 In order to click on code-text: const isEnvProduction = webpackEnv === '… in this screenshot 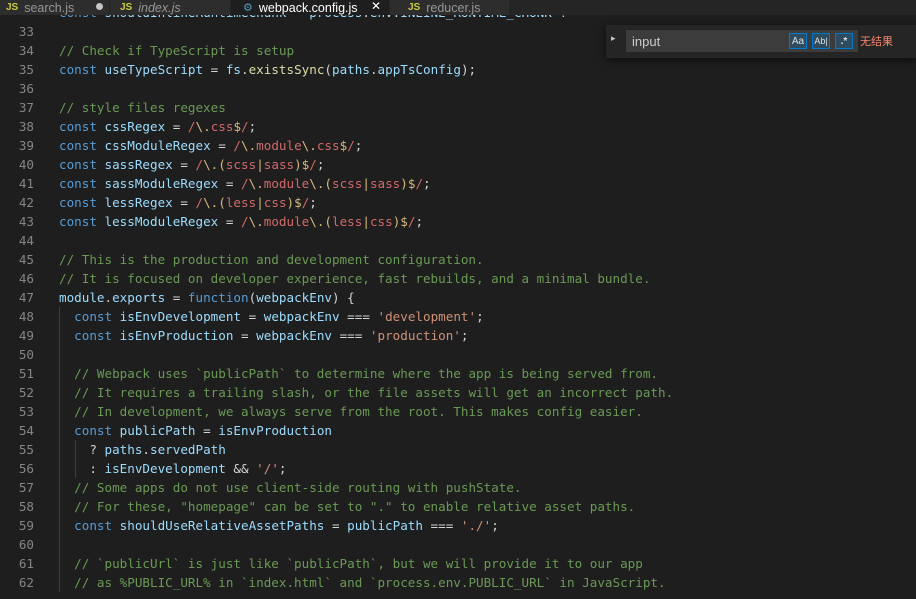, I will do `click(264, 335)`.